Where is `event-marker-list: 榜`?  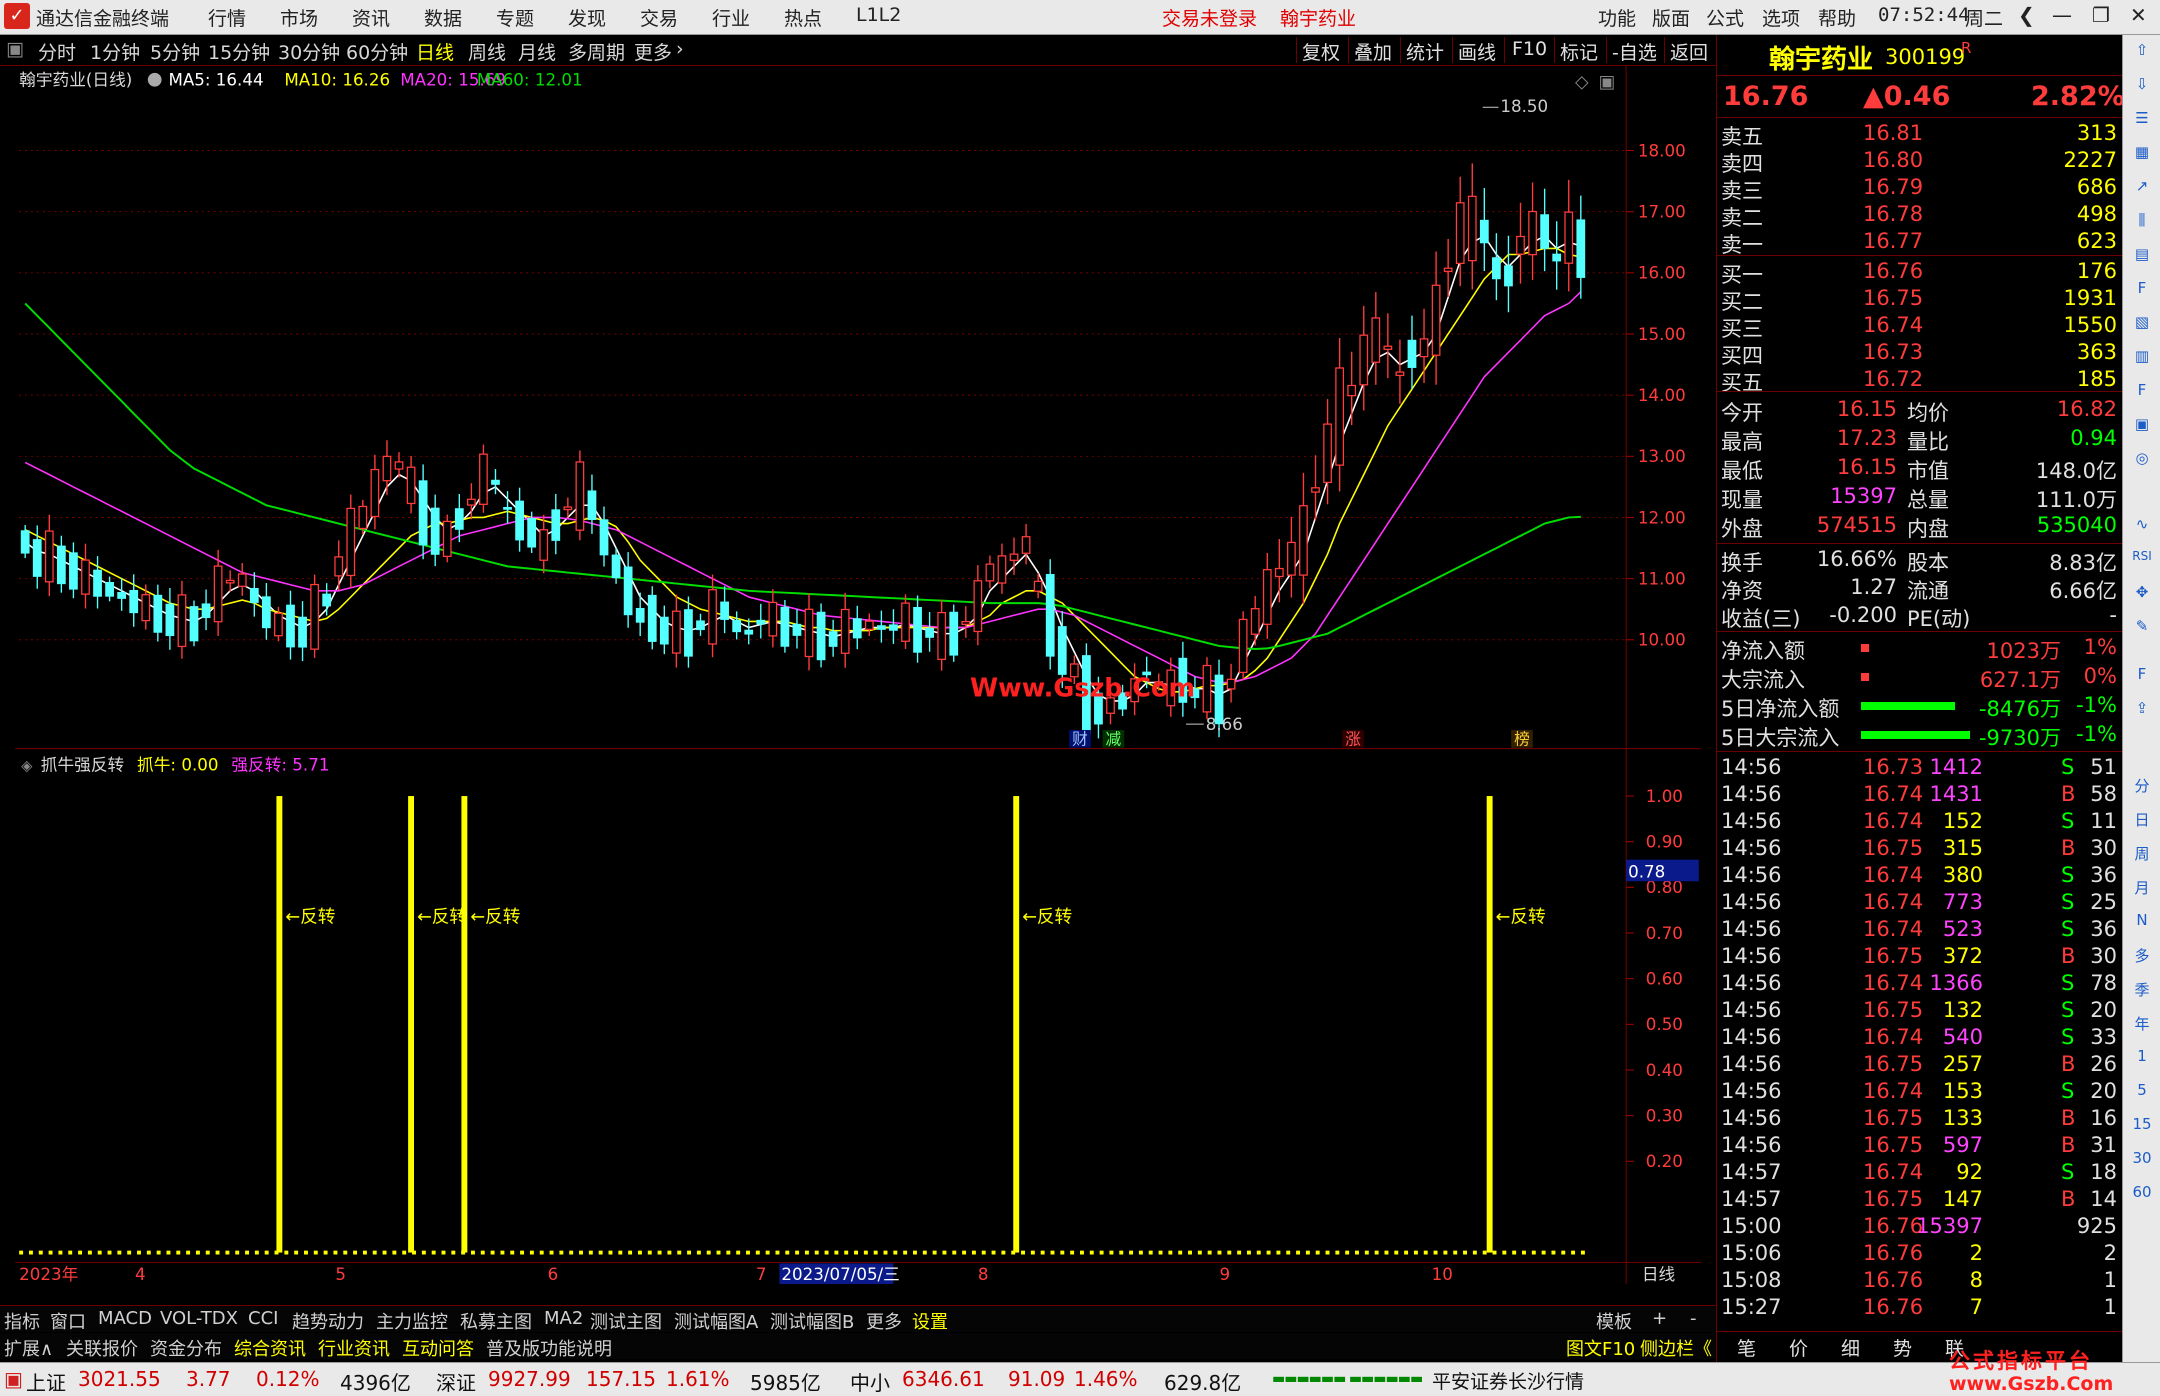
event-marker-list: 榜 is located at coordinates (1522, 739).